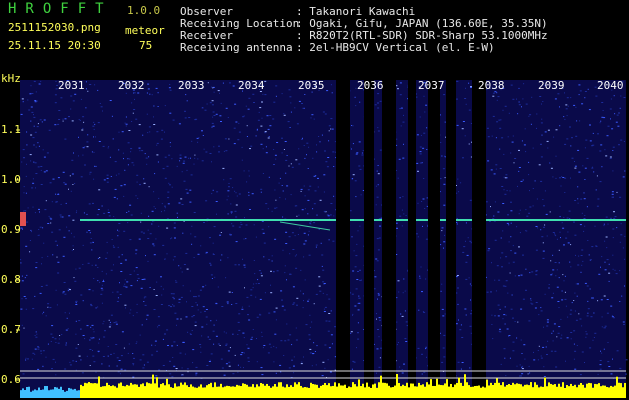  What do you see at coordinates (54, 27) in the screenshot?
I see `filename-label: 2511152030.png` at bounding box center [54, 27].